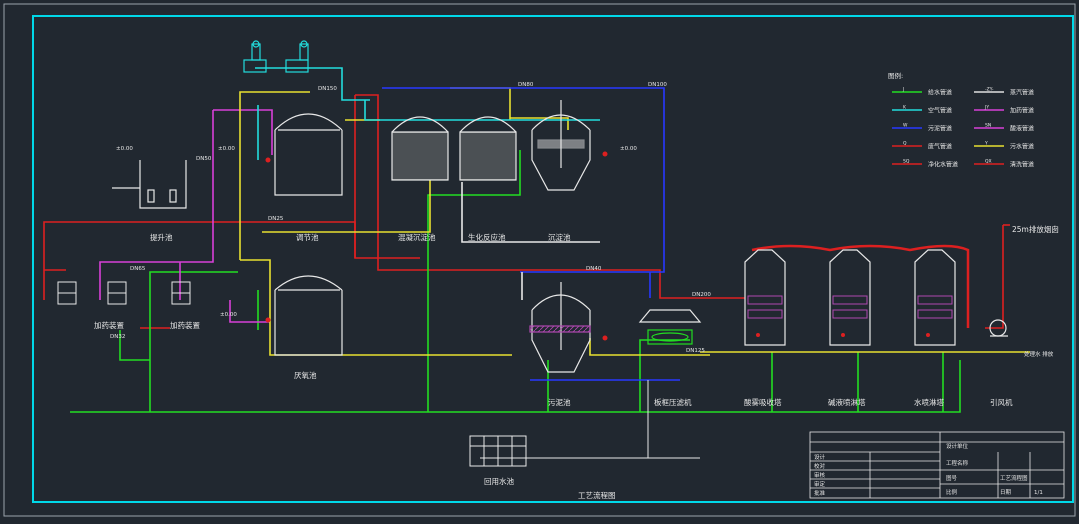 The image size is (1079, 524). I want to click on label-fan: 引风机, so click(1001, 402).